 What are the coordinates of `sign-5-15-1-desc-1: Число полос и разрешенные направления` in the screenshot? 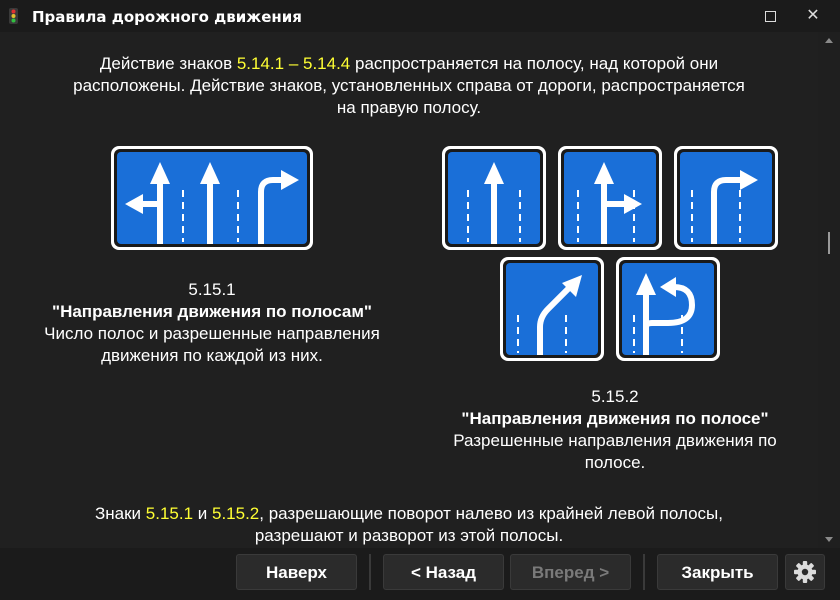 It's located at (212, 333).